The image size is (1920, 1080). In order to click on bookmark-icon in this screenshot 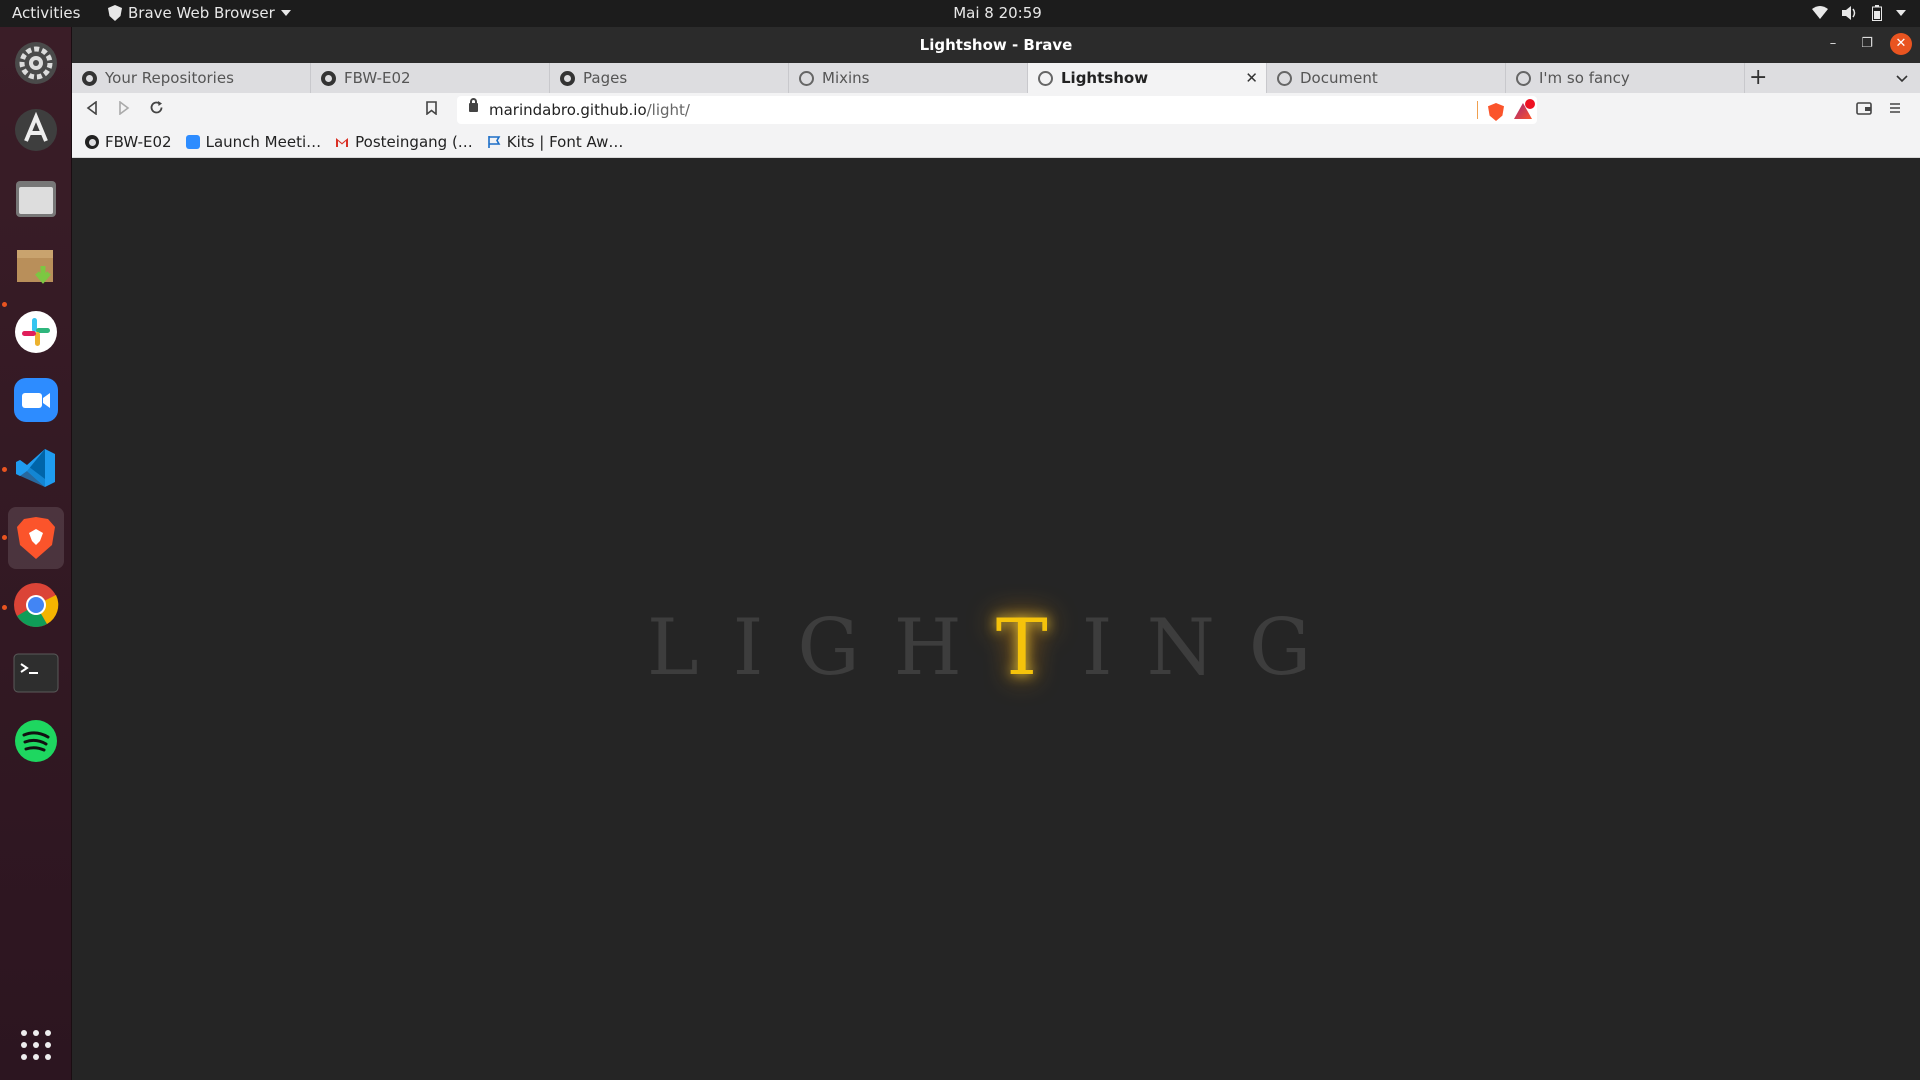, I will do `click(431, 108)`.